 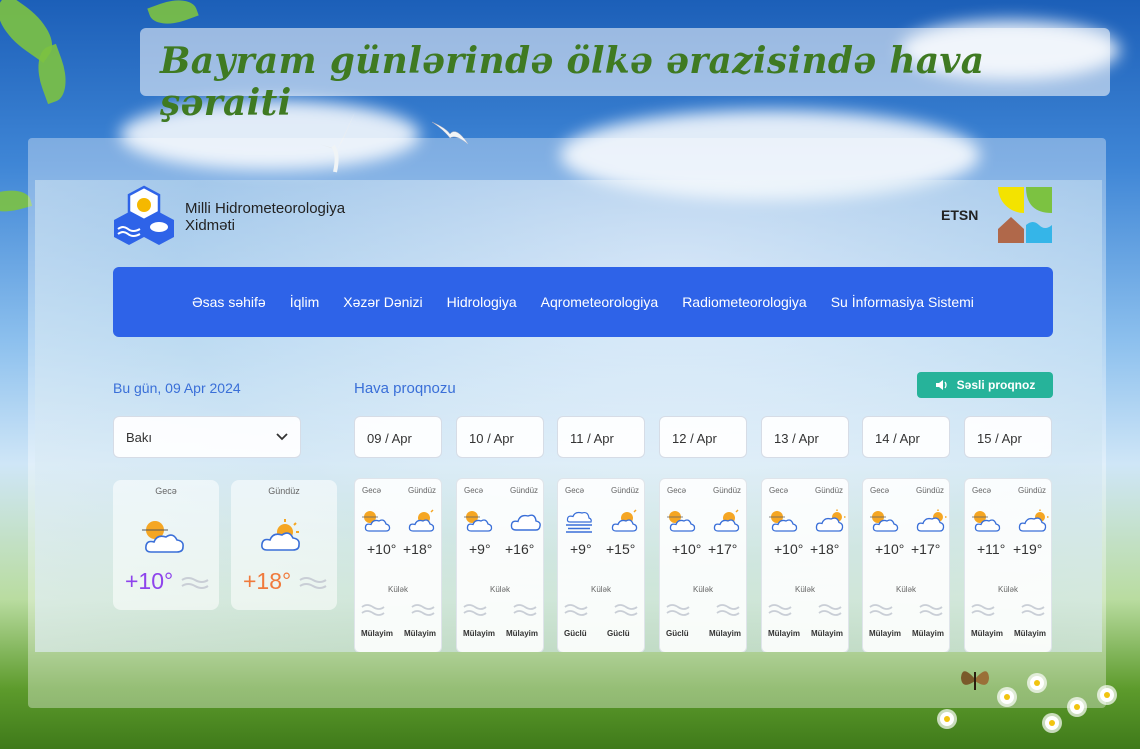 I want to click on forecast-date-tab: 14 / Apr, so click(x=906, y=437).